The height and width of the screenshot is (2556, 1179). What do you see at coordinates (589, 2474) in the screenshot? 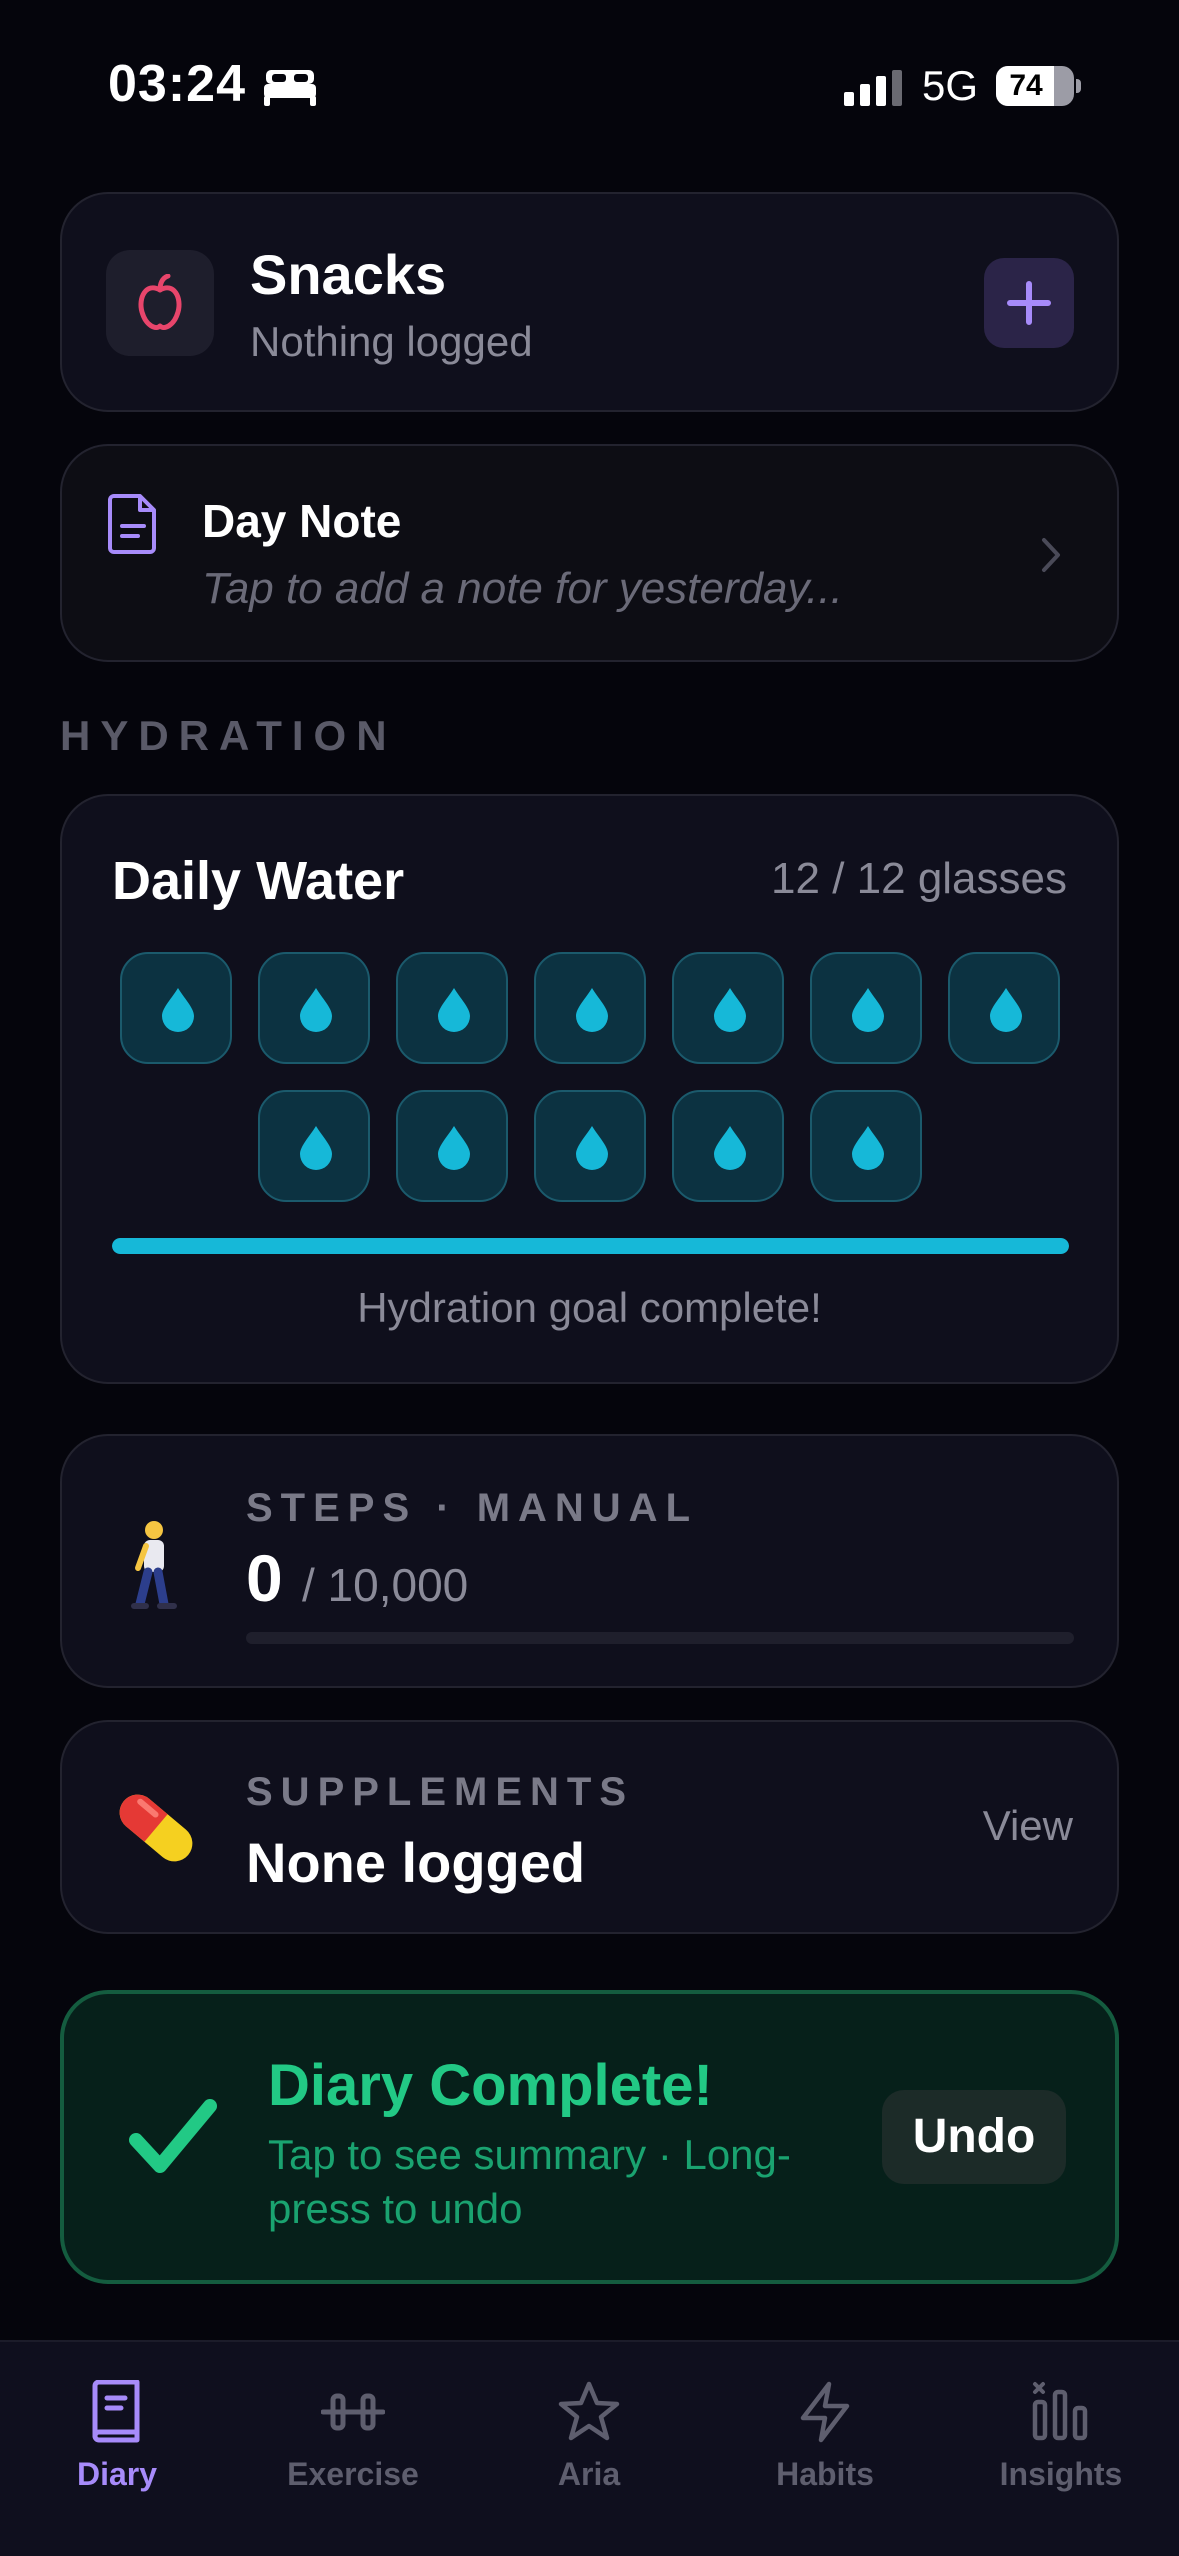
I see `tab-label: Aria` at bounding box center [589, 2474].